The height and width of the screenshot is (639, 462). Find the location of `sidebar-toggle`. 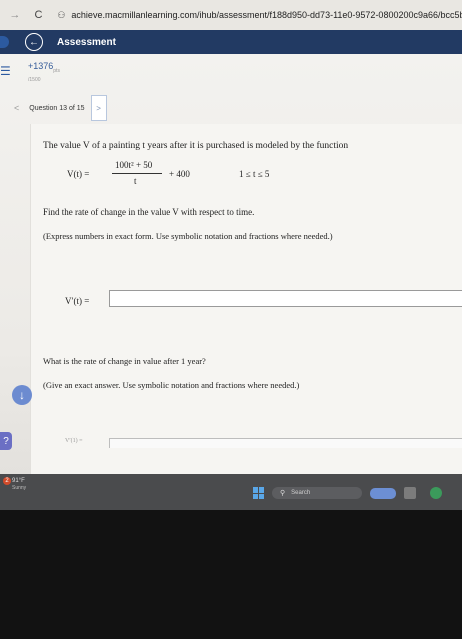

sidebar-toggle is located at coordinates (4, 42).